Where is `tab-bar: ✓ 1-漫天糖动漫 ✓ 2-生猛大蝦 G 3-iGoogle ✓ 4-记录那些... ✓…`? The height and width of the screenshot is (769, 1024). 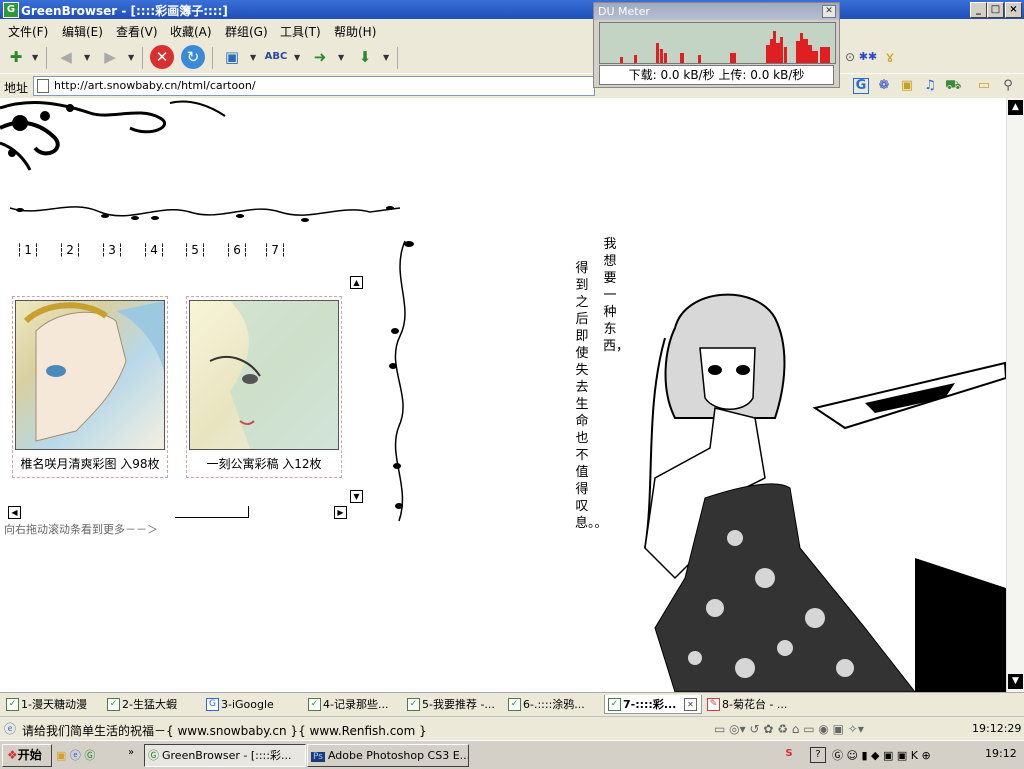 tab-bar: ✓ 1-漫天糖动漫 ✓ 2-生猛大蝦 G 3-iGoogle ✓ 4-记录那些... ✓… is located at coordinates (512, 704).